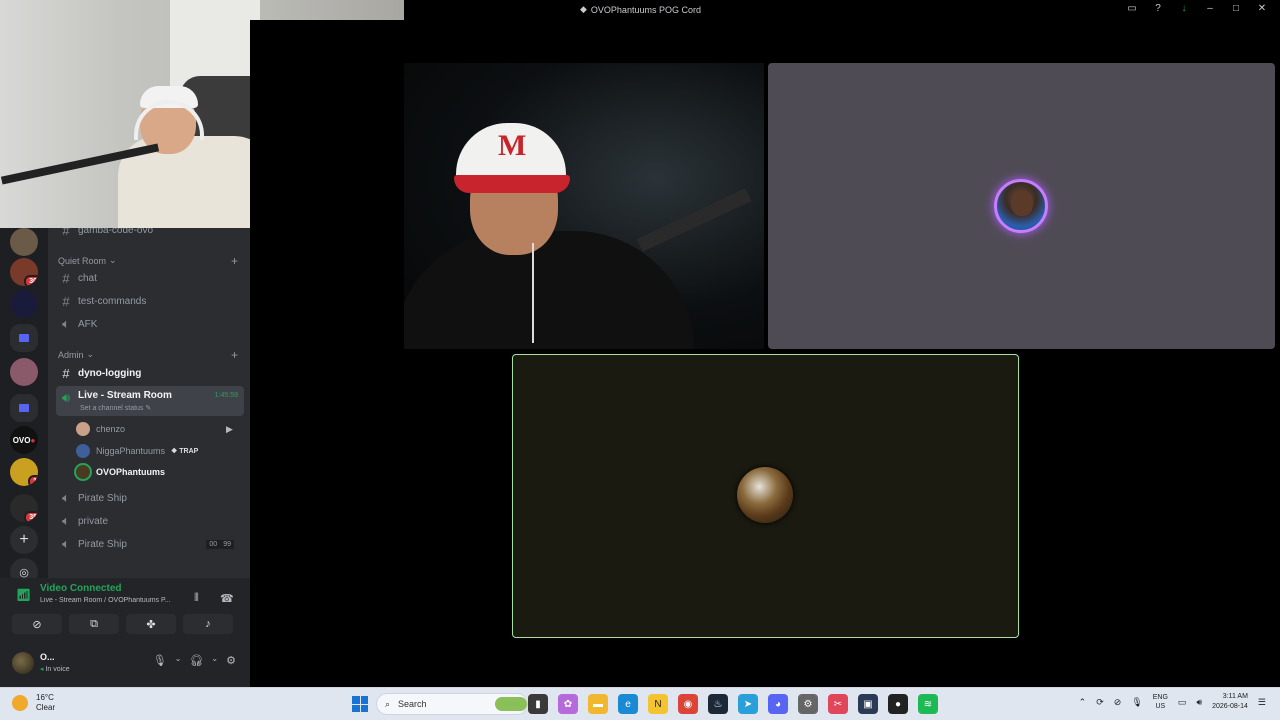  Describe the element at coordinates (24, 540) in the screenshot. I see `add-server-button: +` at that location.